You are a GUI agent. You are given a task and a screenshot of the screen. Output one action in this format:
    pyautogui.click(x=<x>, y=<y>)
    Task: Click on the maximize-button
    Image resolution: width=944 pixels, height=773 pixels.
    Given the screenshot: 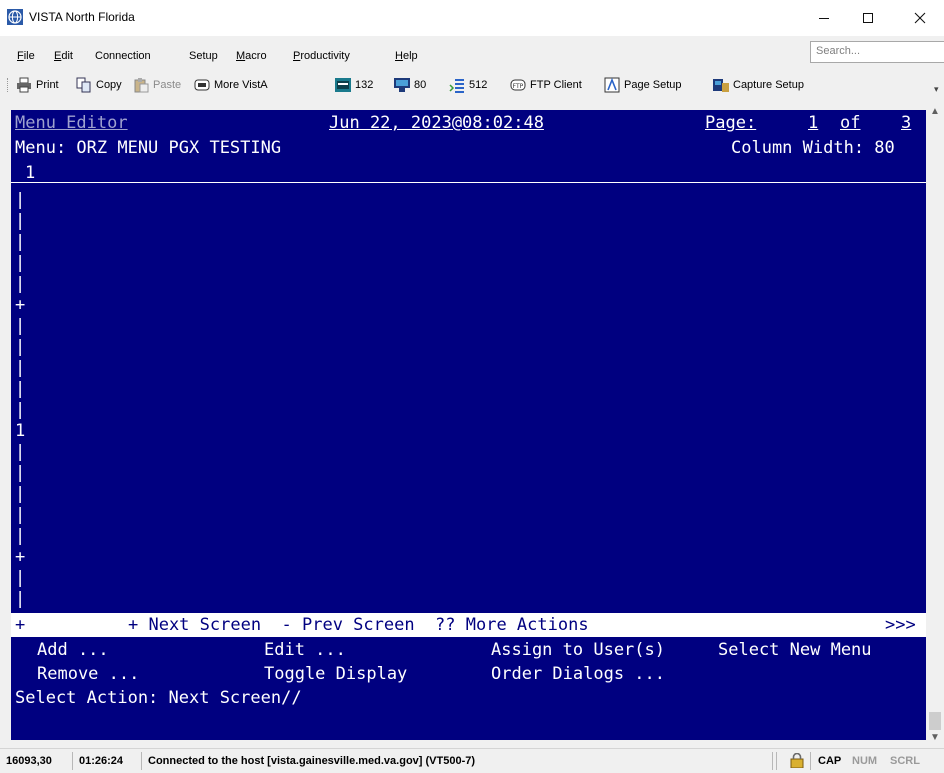 What is the action you would take?
    pyautogui.click(x=868, y=18)
    